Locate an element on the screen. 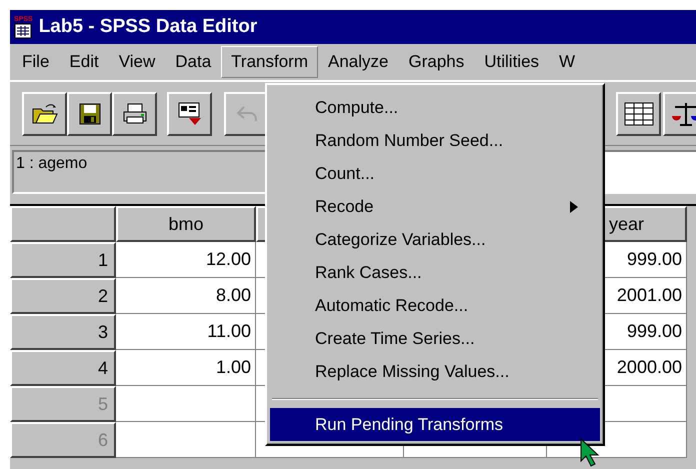 This screenshot has width=696, height=469. recall-button is located at coordinates (189, 114).